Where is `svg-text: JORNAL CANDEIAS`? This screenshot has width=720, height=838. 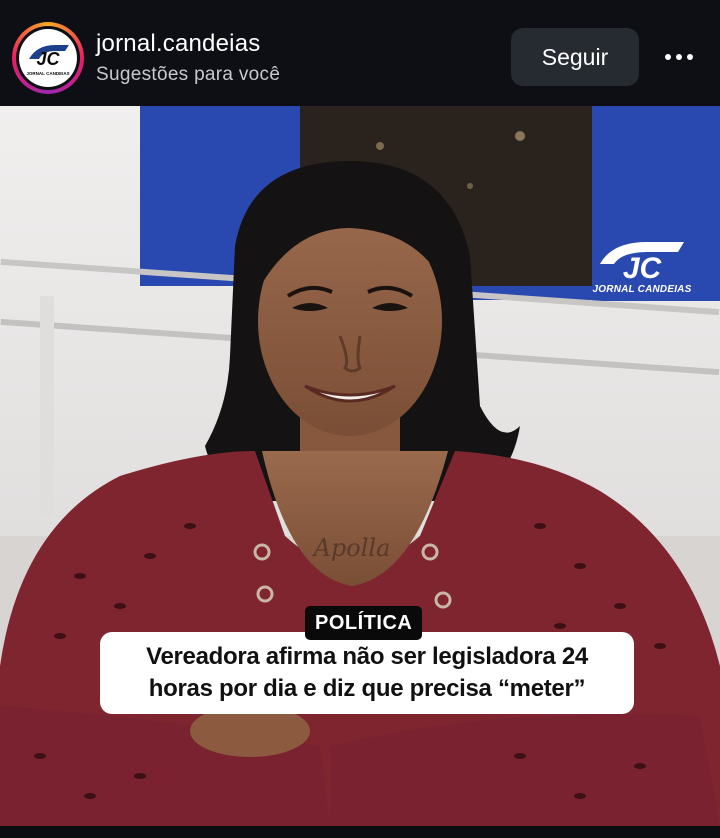
svg-text: JORNAL CANDEIAS is located at coordinates (47, 73).